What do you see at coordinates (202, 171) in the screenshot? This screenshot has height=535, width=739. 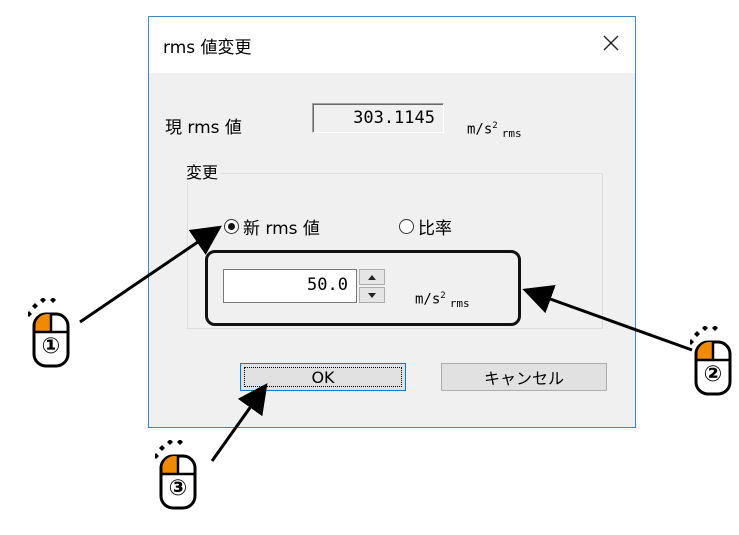 I see `change-group-label: 変更` at bounding box center [202, 171].